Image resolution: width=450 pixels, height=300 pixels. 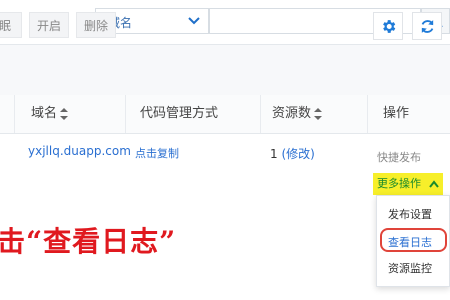 What do you see at coordinates (410, 214) in the screenshot?
I see `menu-item-label: 发布设置` at bounding box center [410, 214].